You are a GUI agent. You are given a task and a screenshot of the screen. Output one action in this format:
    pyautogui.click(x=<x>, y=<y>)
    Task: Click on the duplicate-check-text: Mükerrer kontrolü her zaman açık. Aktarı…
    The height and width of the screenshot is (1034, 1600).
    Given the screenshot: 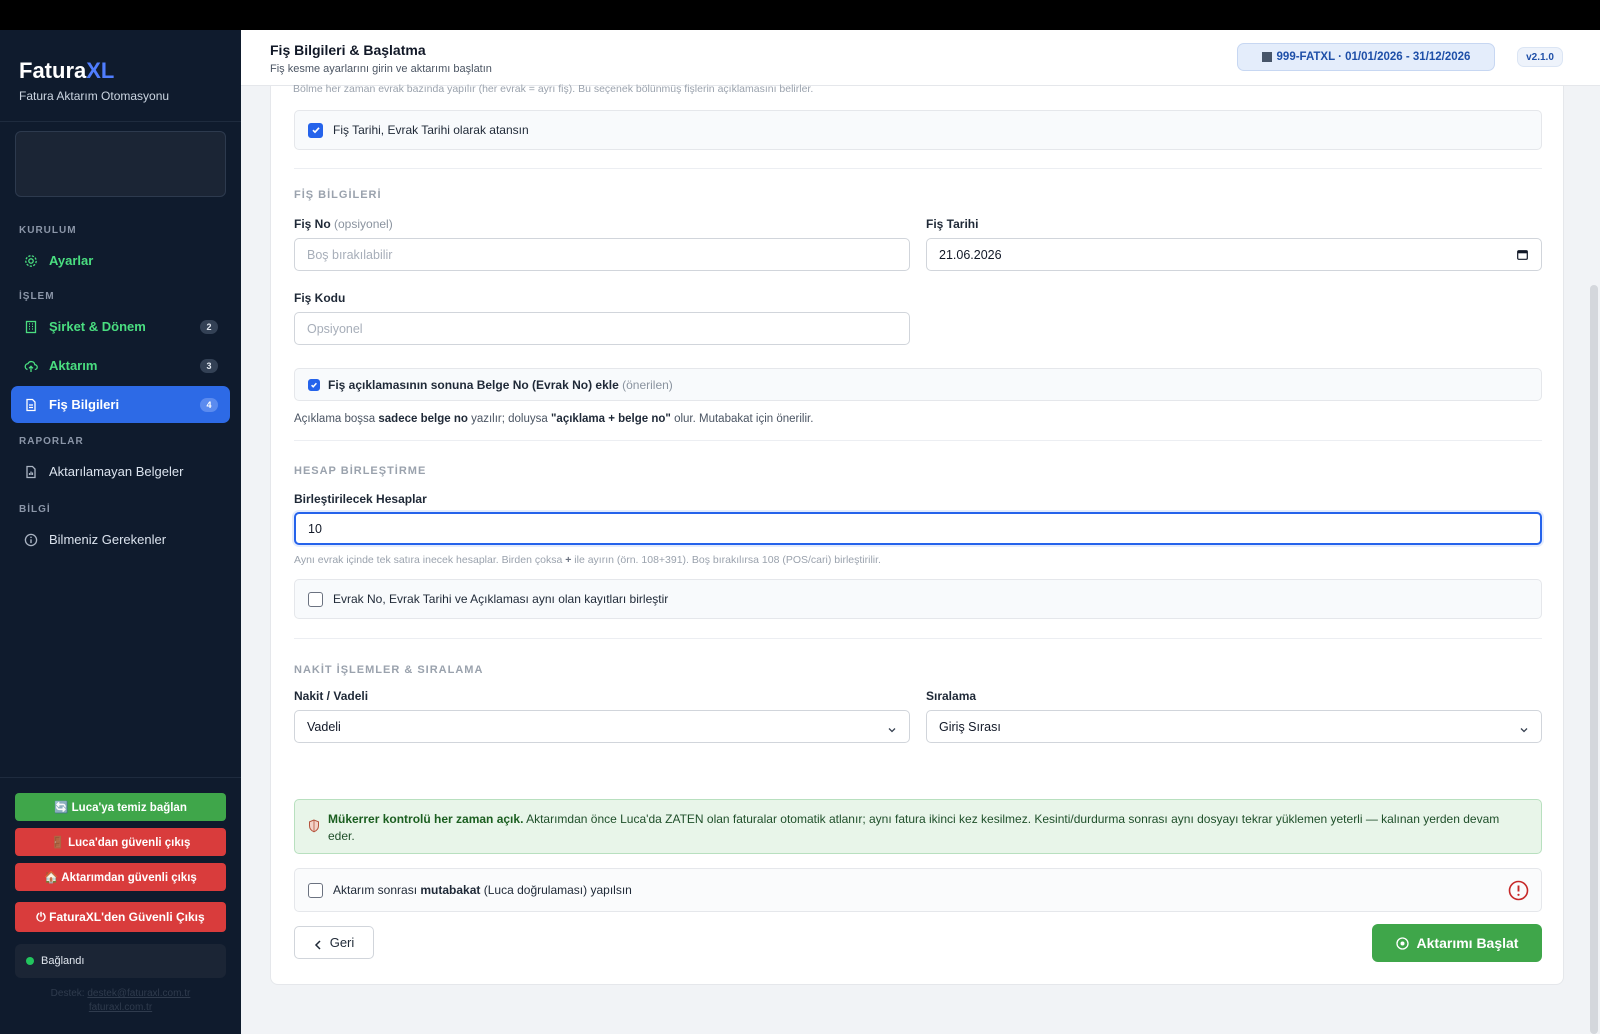 What is the action you would take?
    pyautogui.click(x=914, y=827)
    